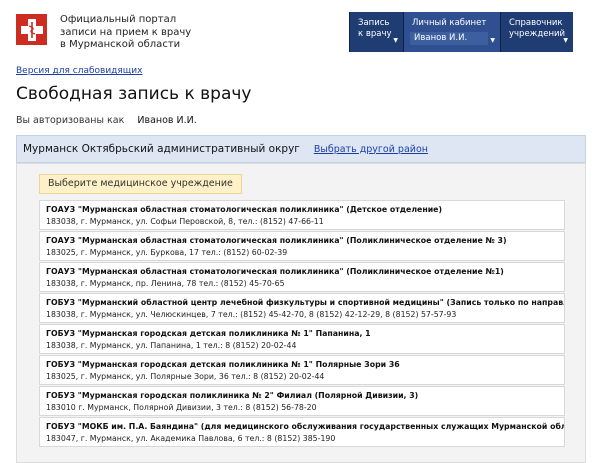 This screenshot has width=600, height=463. What do you see at coordinates (374, 23) in the screenshot?
I see `nav-record-label-line: Запись` at bounding box center [374, 23].